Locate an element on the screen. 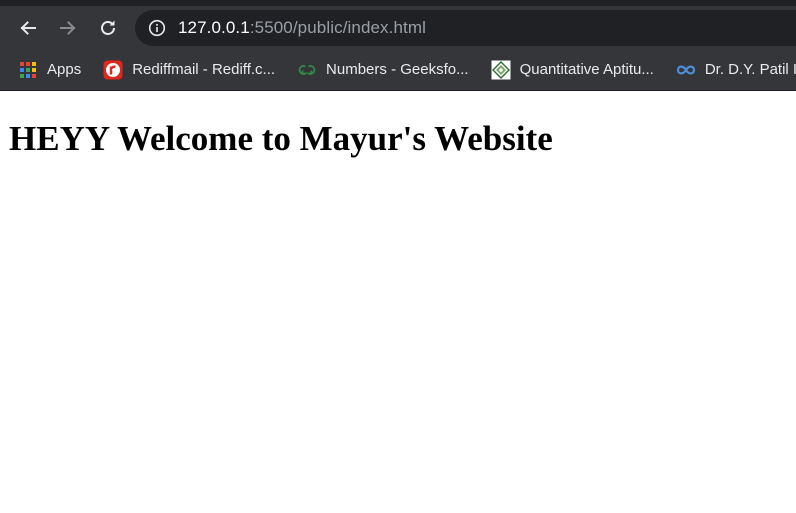 Image resolution: width=796 pixels, height=513 pixels. arrow-right-icon is located at coordinates (68, 27).